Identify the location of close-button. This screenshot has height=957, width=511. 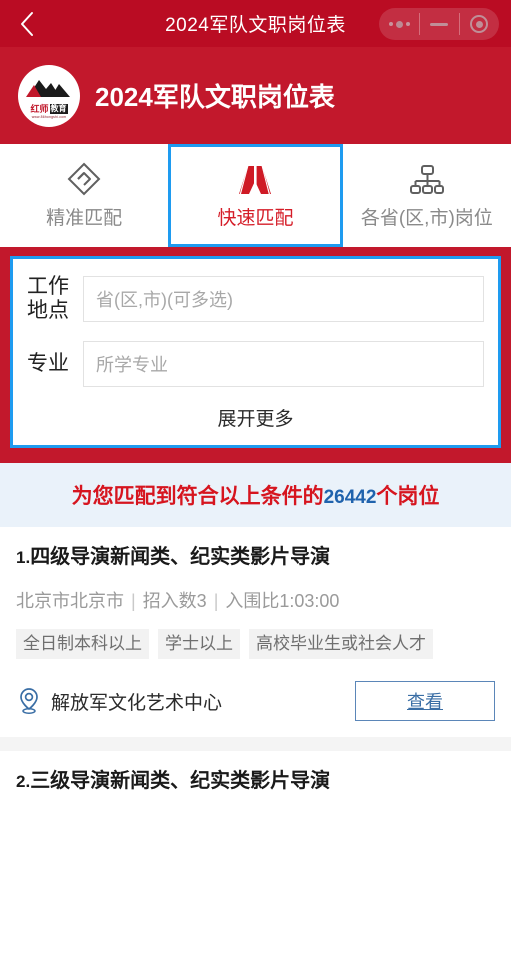
(479, 24).